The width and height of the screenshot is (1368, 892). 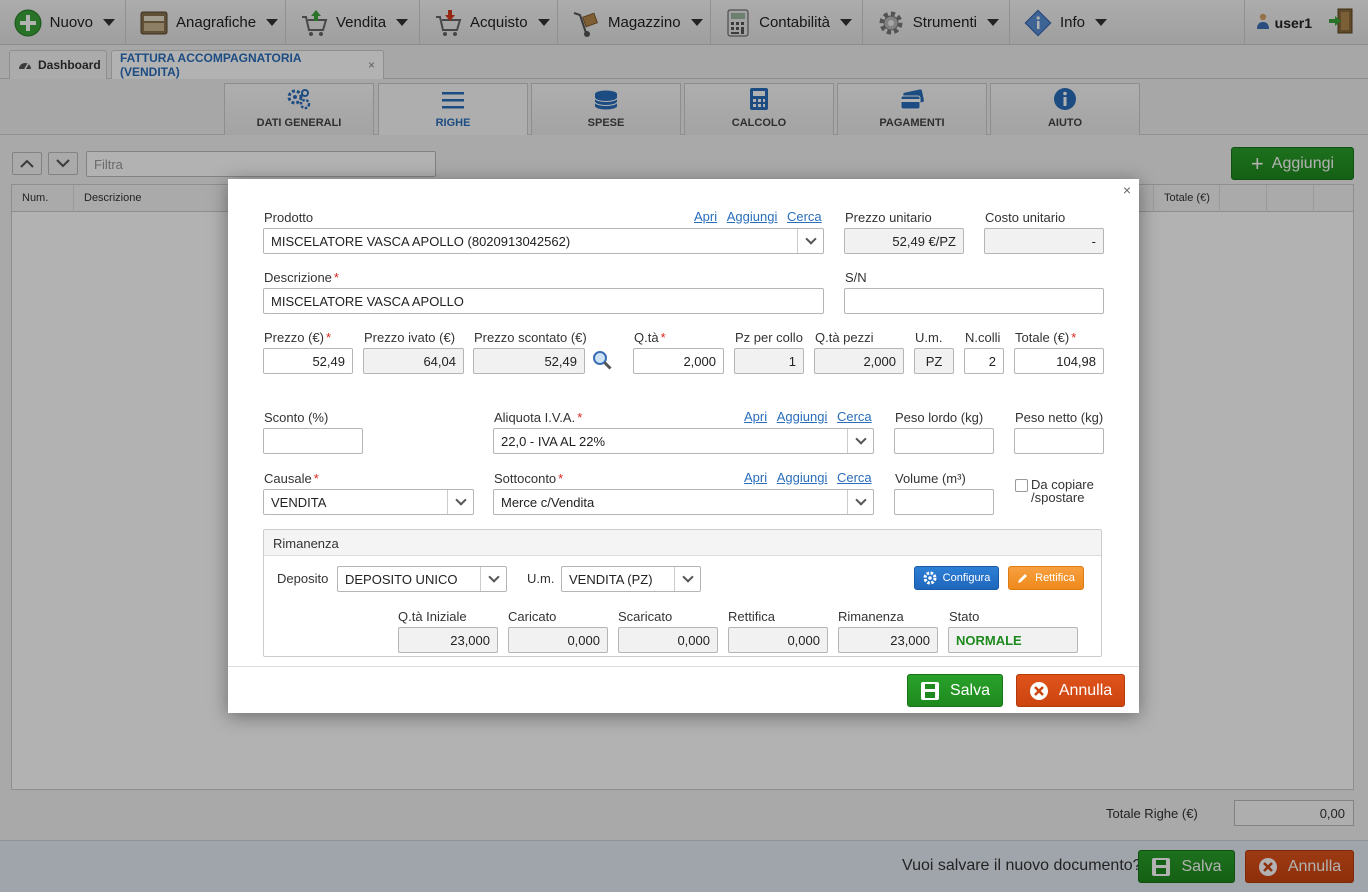 What do you see at coordinates (1059, 361) in the screenshot?
I see `totale-input: 104,98` at bounding box center [1059, 361].